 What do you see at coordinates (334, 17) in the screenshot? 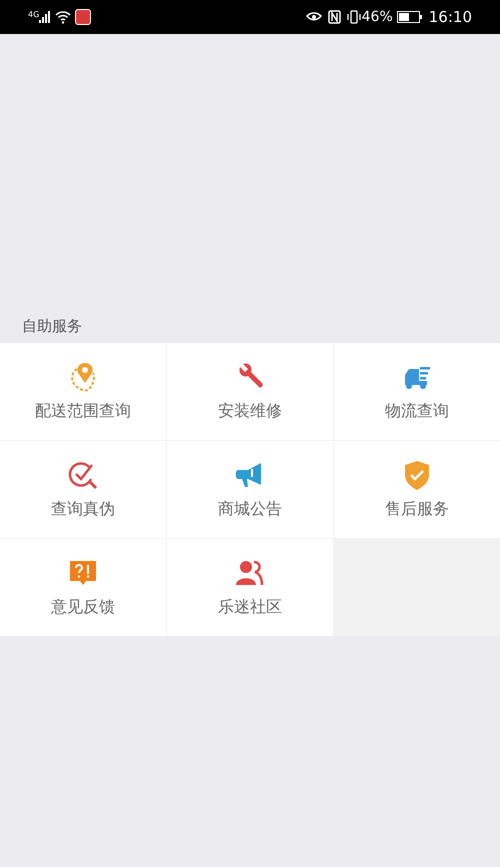
I see `nfc-icon` at bounding box center [334, 17].